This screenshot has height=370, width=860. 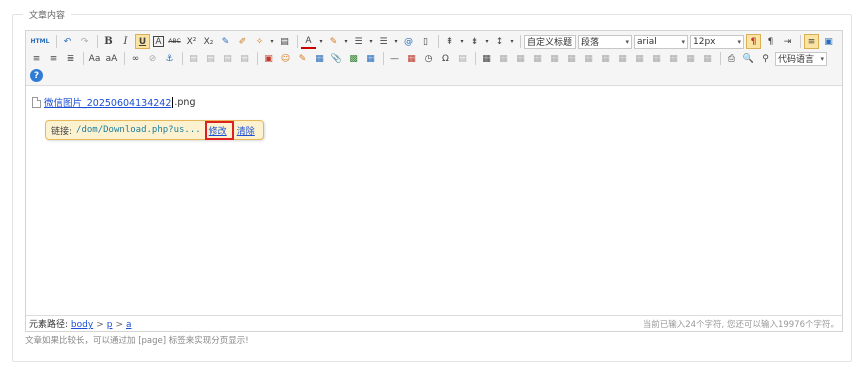 I want to click on paragraph-value: 段落, so click(x=590, y=43).